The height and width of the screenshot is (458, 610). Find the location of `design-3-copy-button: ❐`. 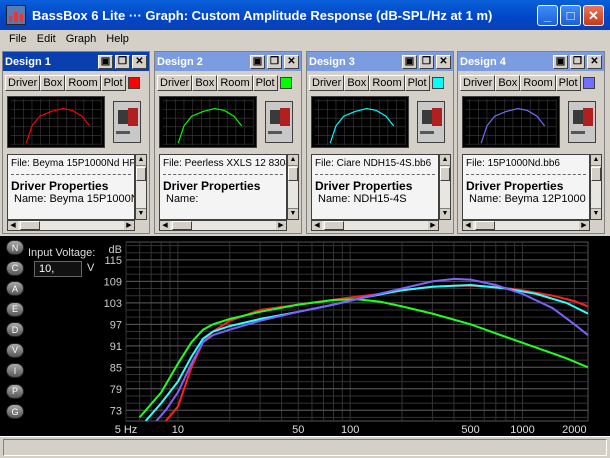

design-3-copy-button: ❐ is located at coordinates (426, 61).